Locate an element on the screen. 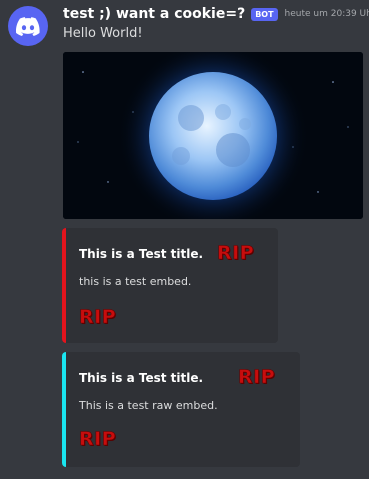 This screenshot has height=479, width=369. timestamp: heute um 20:39 Uhr is located at coordinates (326, 14).